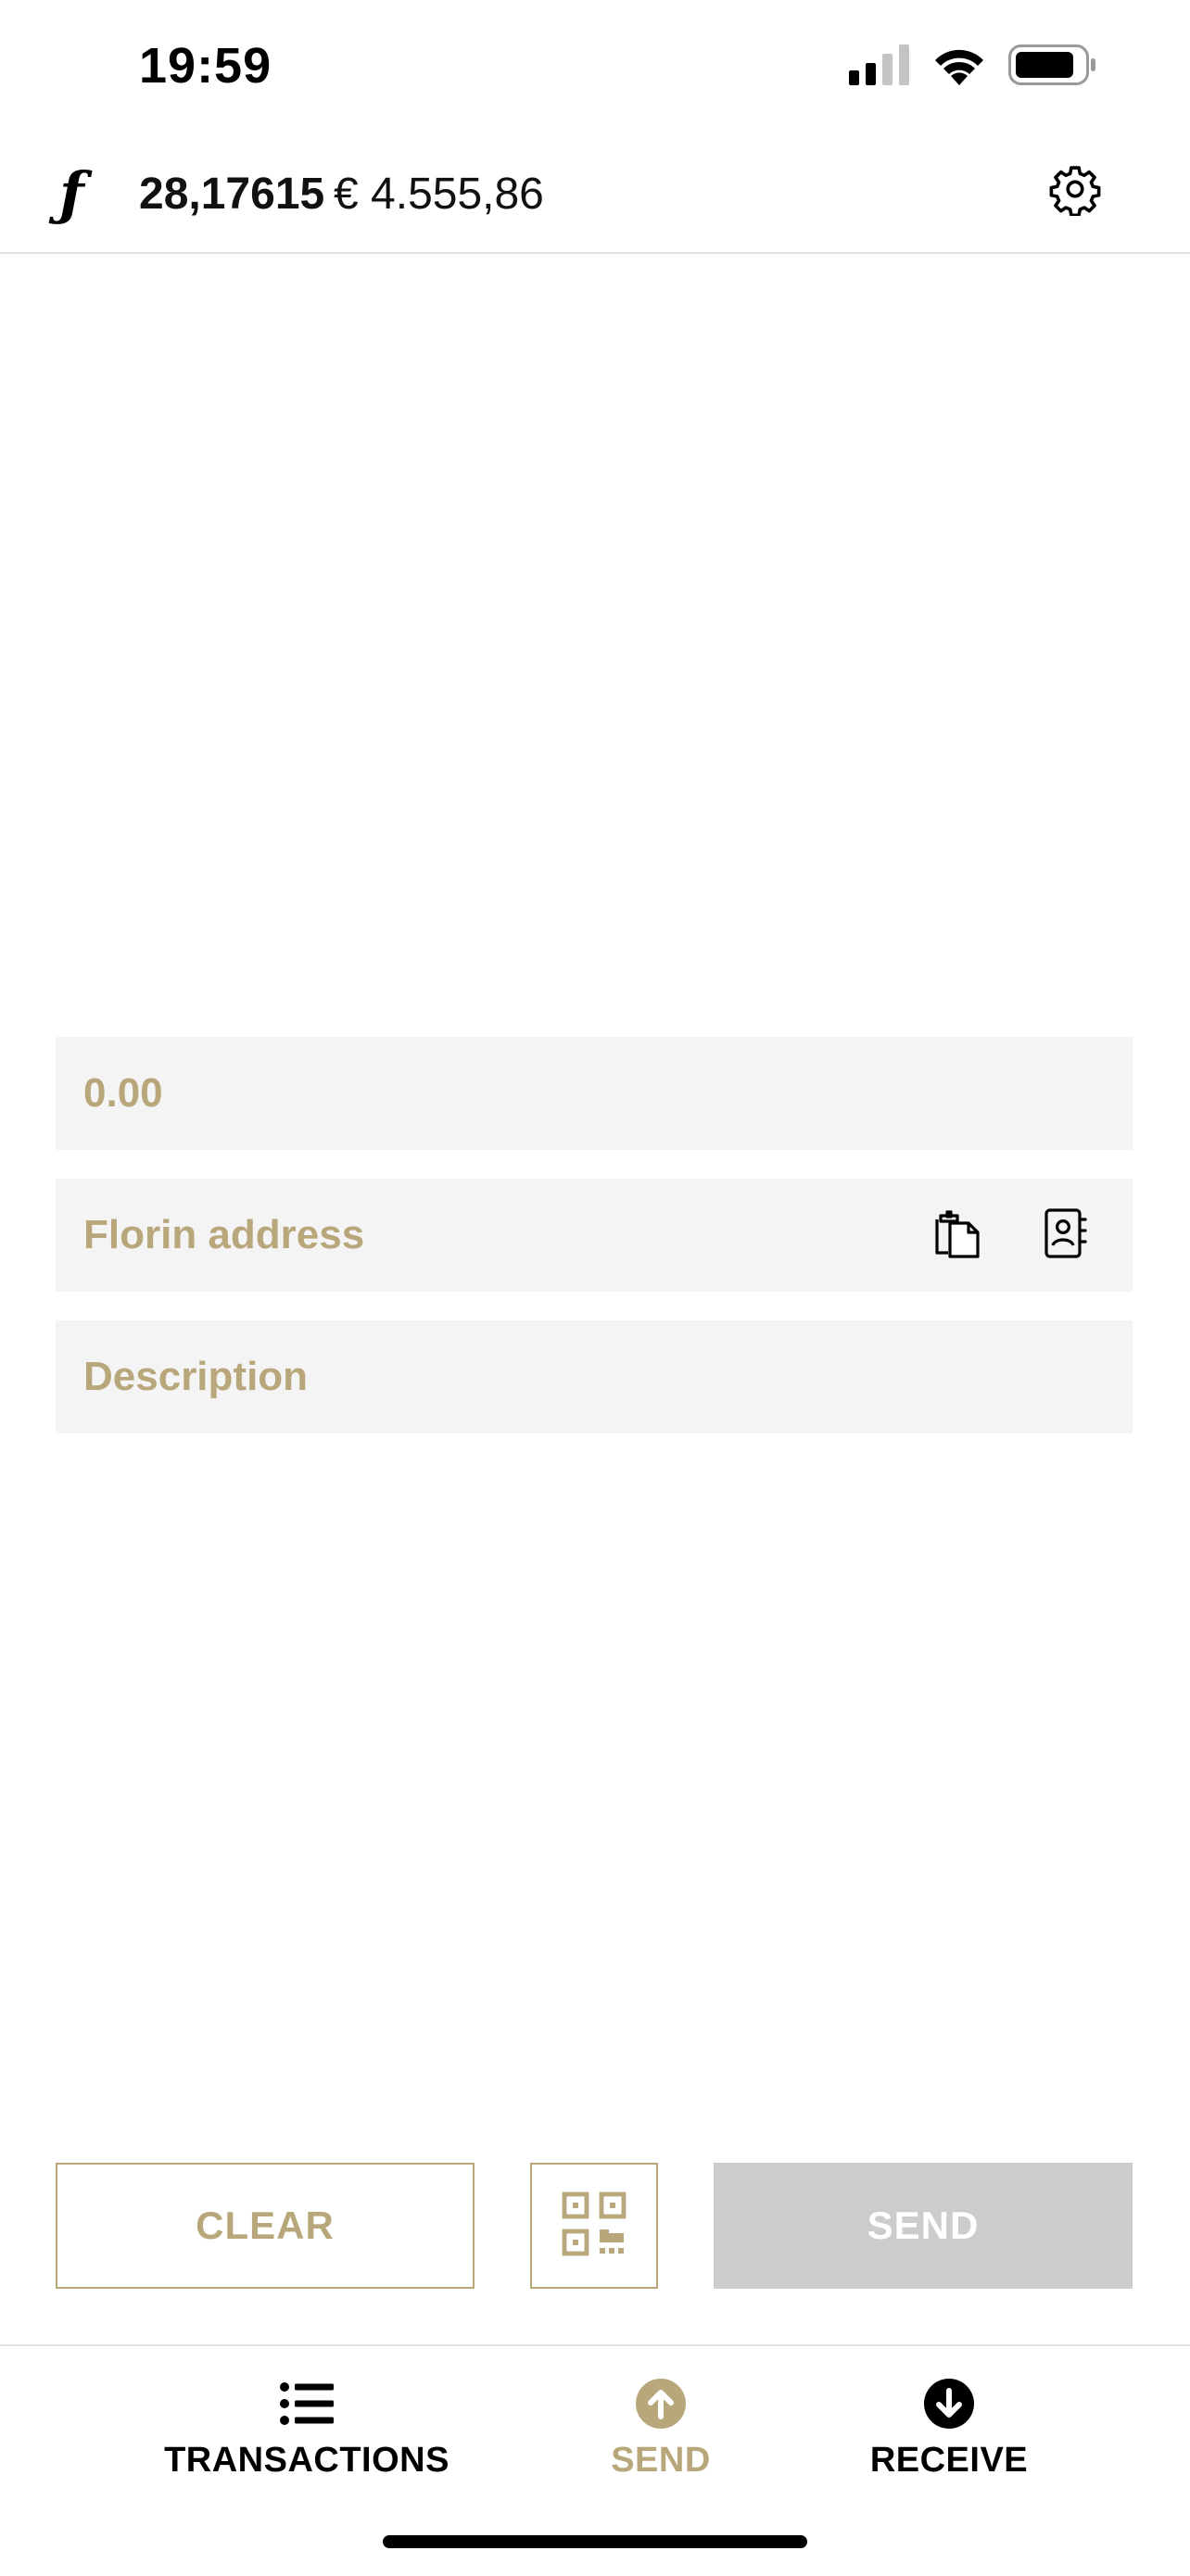  Describe the element at coordinates (71, 193) in the screenshot. I see `florin-logo-icon: ƒ` at that location.